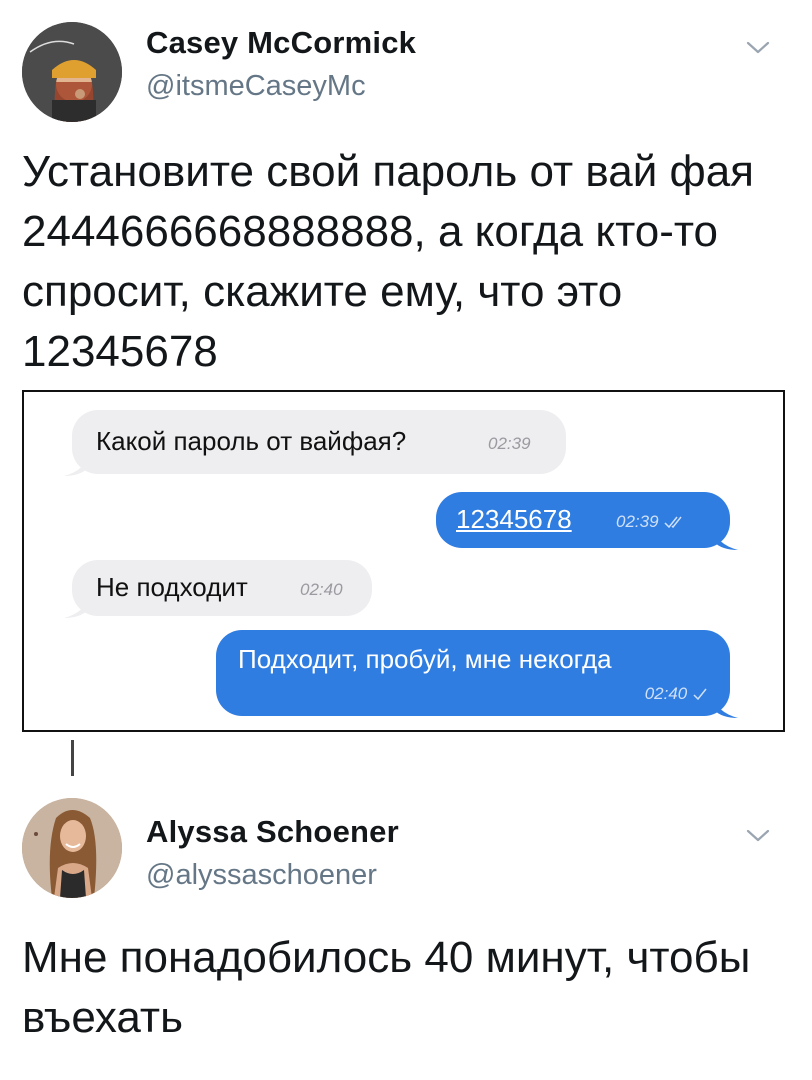 The height and width of the screenshot is (1080, 812). Describe the element at coordinates (700, 694) in the screenshot. I see `check-icon` at that location.